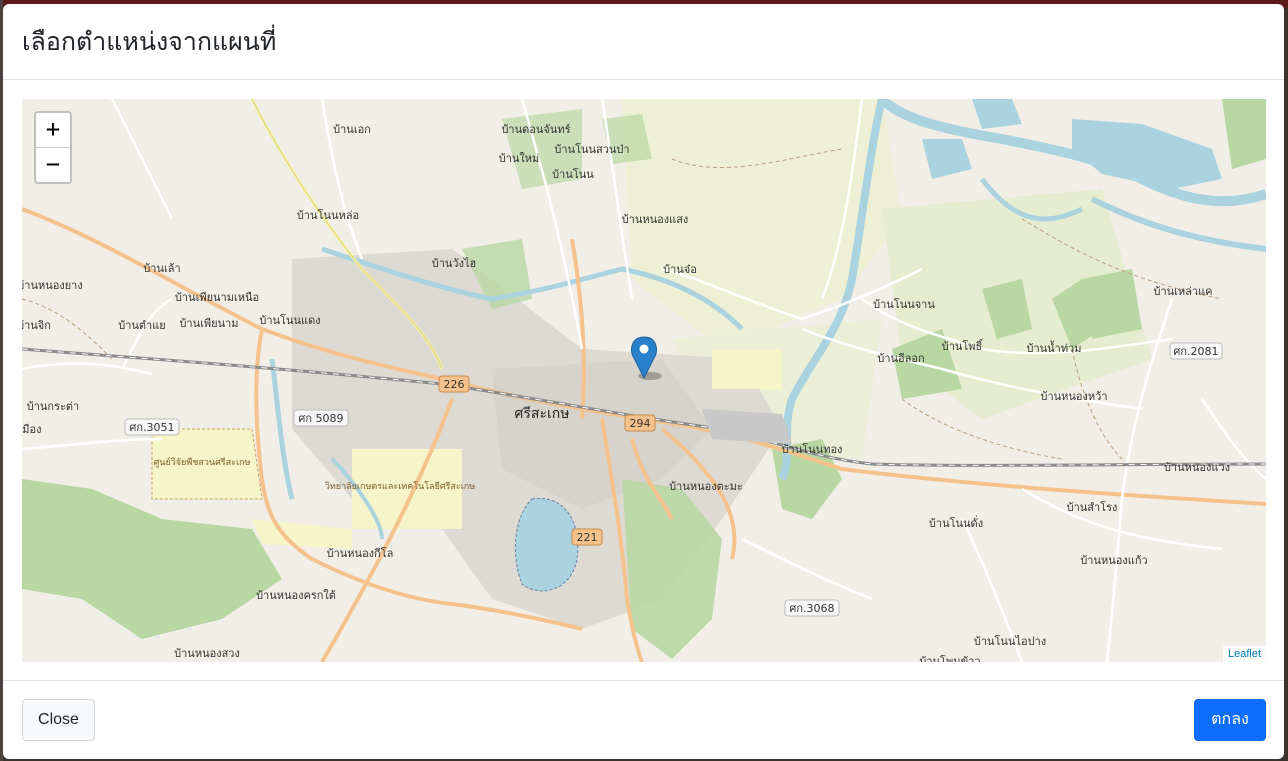 Image resolution: width=1288 pixels, height=761 pixels. I want to click on road-shield-sk2081: ศก.2081, so click(1196, 351).